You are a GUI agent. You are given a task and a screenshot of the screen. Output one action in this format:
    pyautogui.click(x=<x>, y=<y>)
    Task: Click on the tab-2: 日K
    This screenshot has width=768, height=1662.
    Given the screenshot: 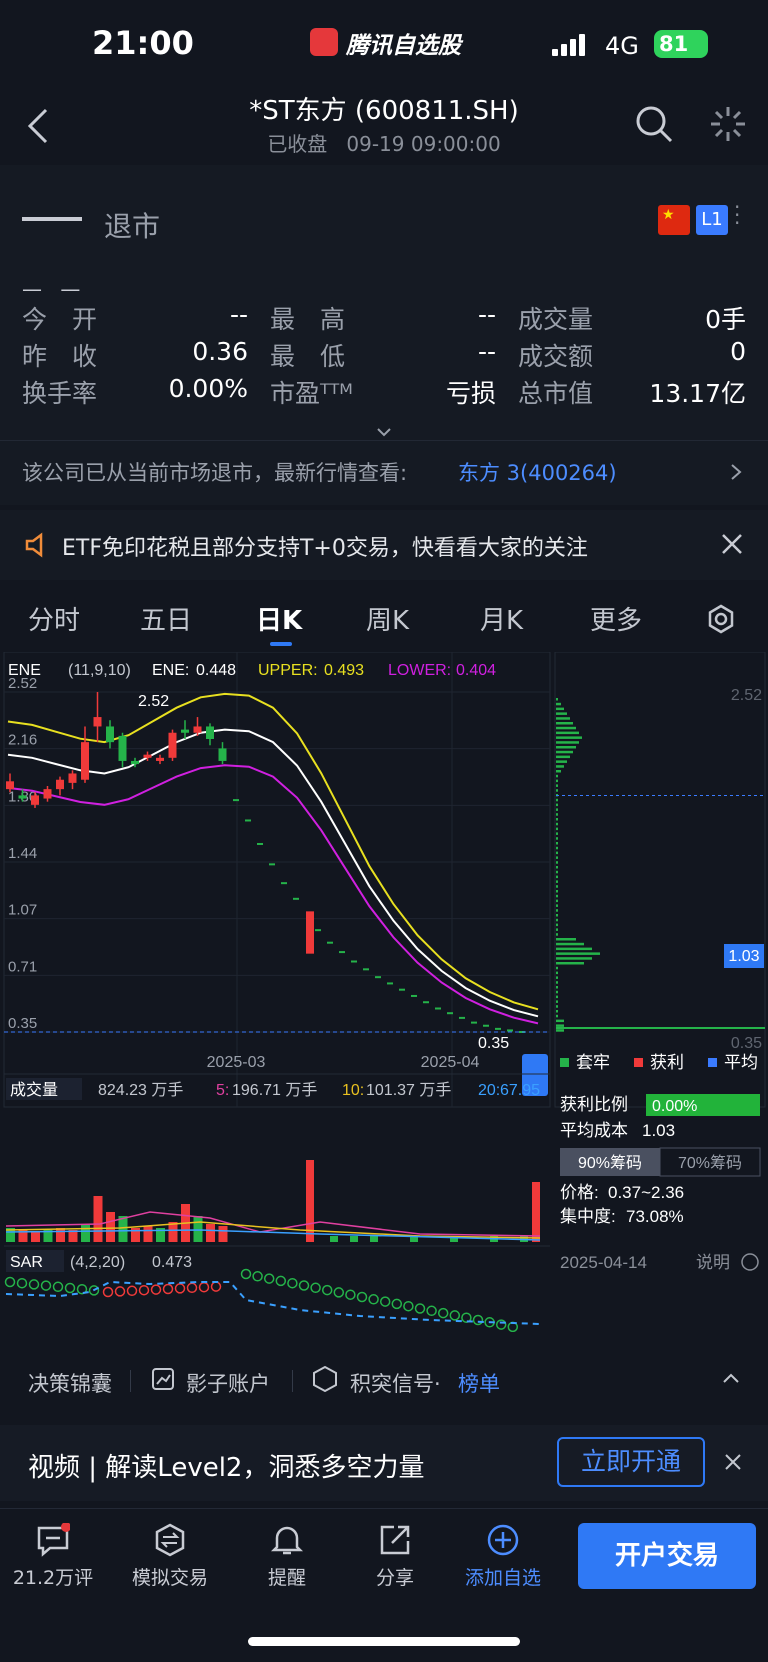 What is the action you would take?
    pyautogui.click(x=279, y=618)
    